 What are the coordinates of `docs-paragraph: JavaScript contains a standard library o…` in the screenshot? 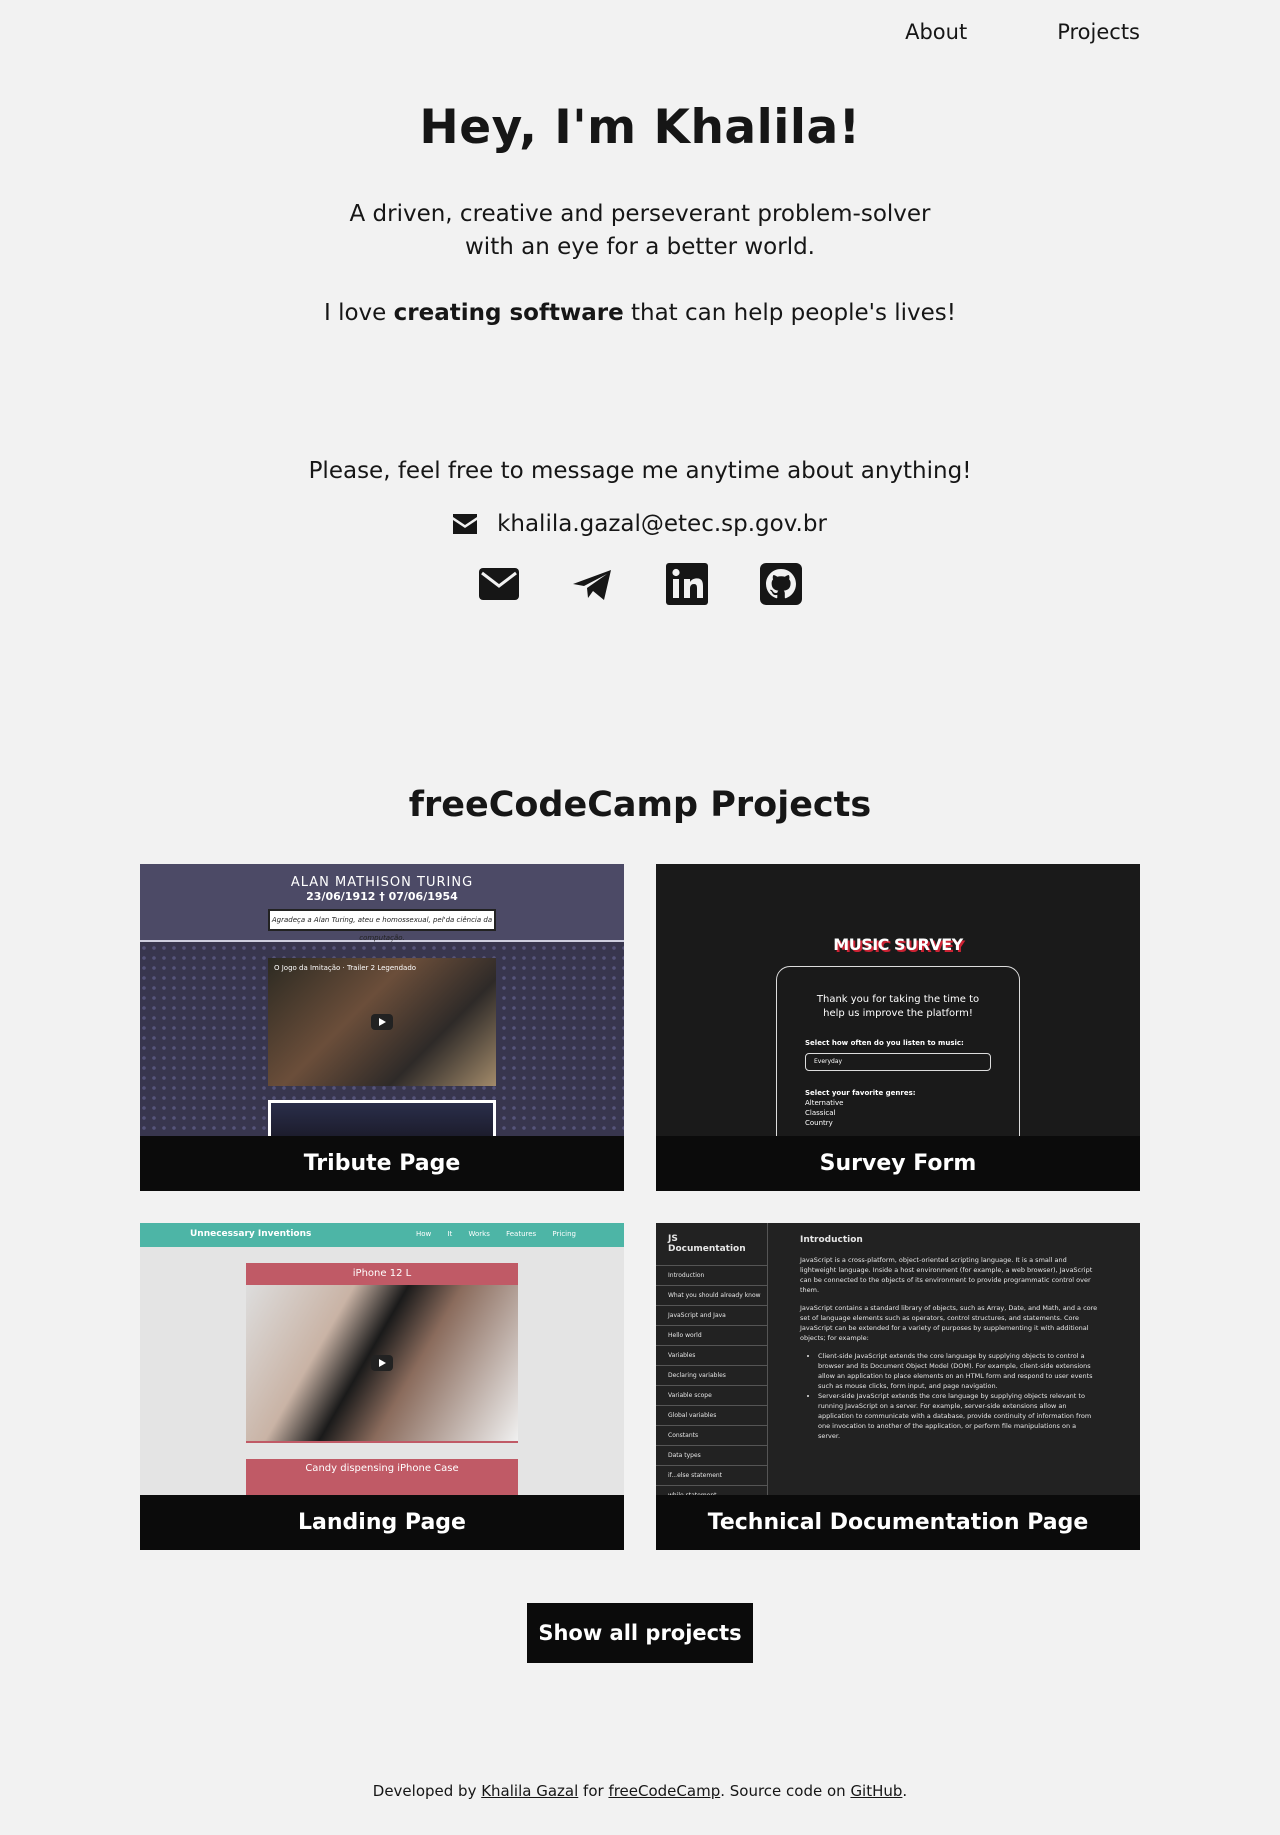 It's located at (949, 1323).